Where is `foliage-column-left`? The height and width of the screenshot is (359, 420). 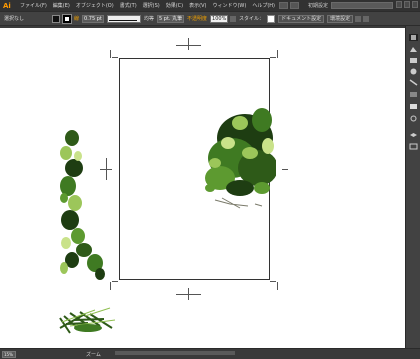 foliage-column-left is located at coordinates (82, 205).